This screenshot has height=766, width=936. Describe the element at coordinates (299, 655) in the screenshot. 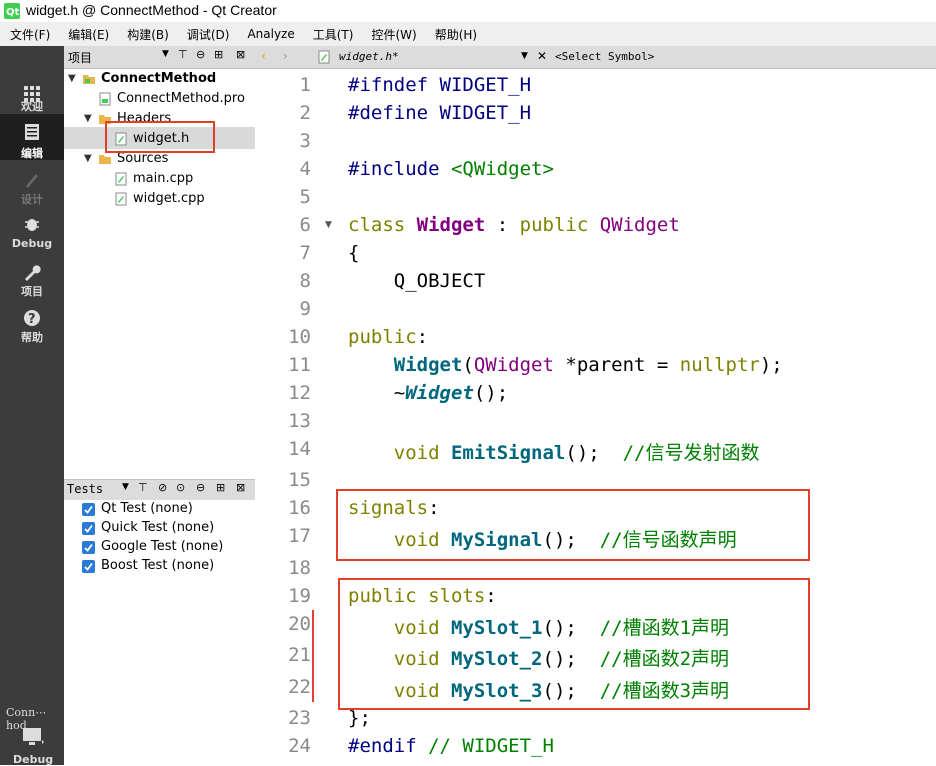

I see `line-number: 21` at that location.